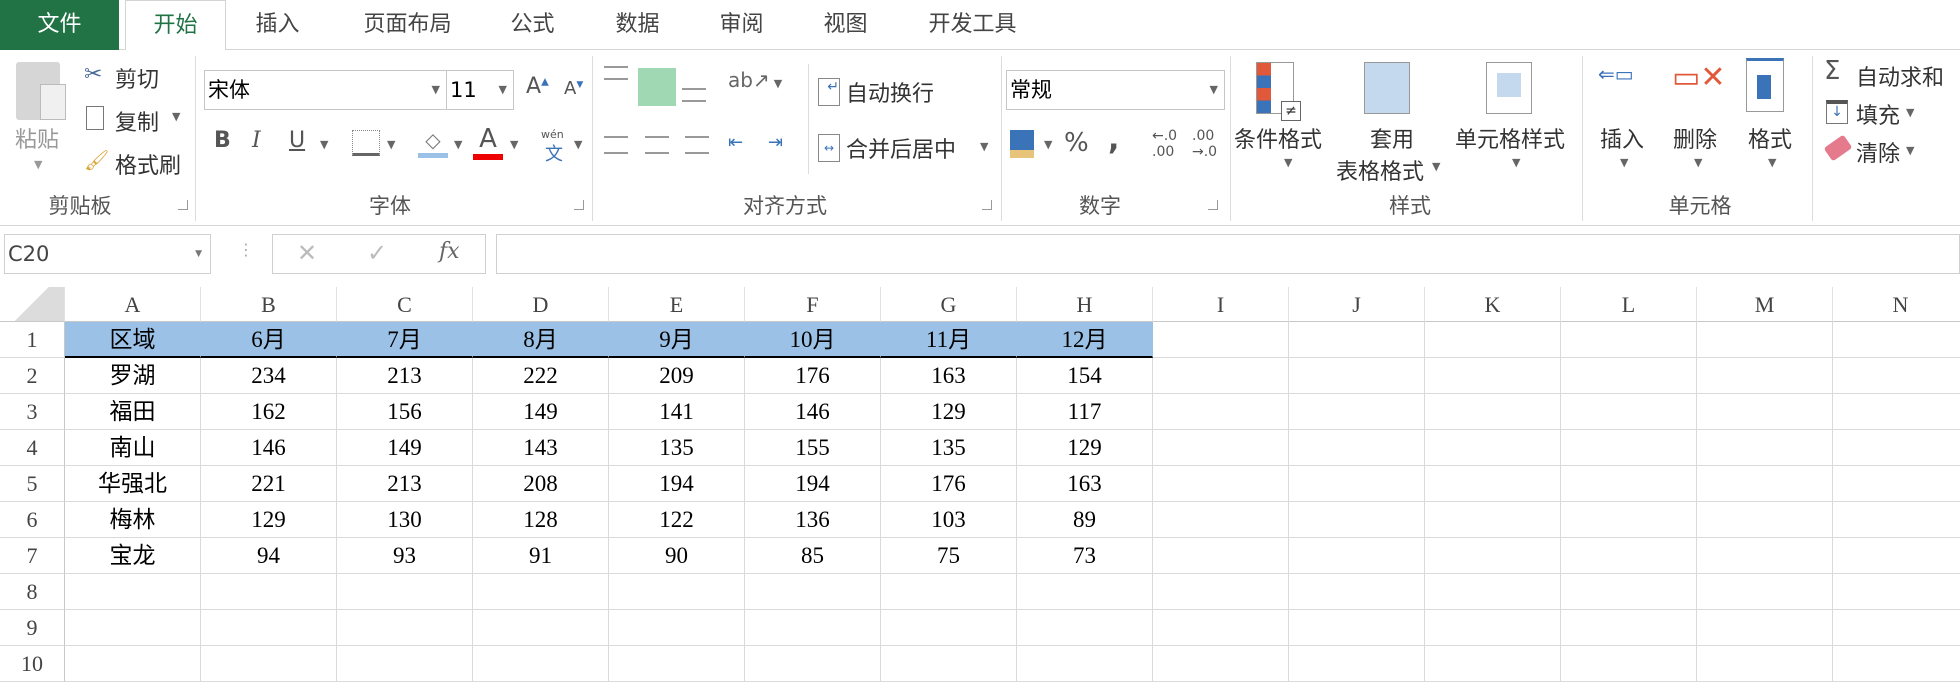 The height and width of the screenshot is (686, 1960). I want to click on column-header: N, so click(1896, 304).